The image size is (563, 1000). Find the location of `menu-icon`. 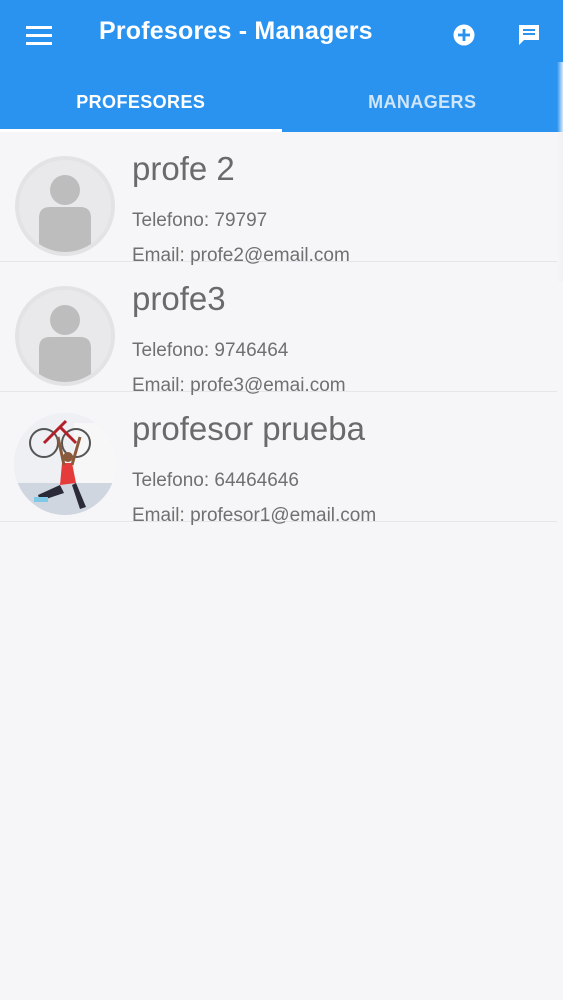

menu-icon is located at coordinates (39, 35).